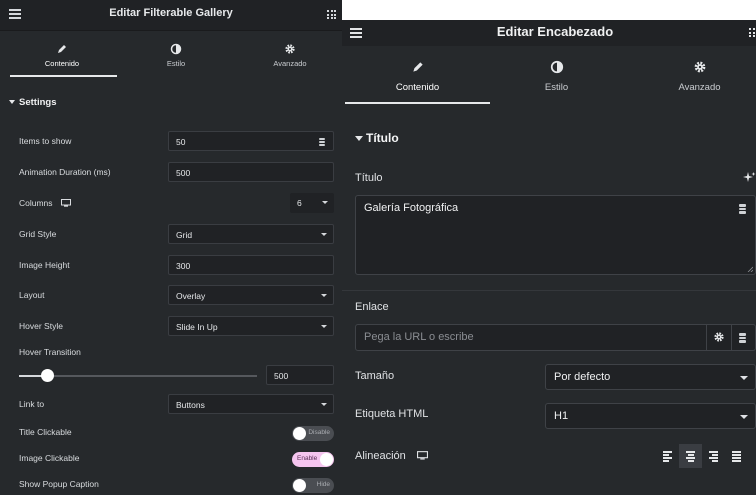 The height and width of the screenshot is (495, 756). Describe the element at coordinates (391, 456) in the screenshot. I see `alineacion-label: Alineación` at that location.